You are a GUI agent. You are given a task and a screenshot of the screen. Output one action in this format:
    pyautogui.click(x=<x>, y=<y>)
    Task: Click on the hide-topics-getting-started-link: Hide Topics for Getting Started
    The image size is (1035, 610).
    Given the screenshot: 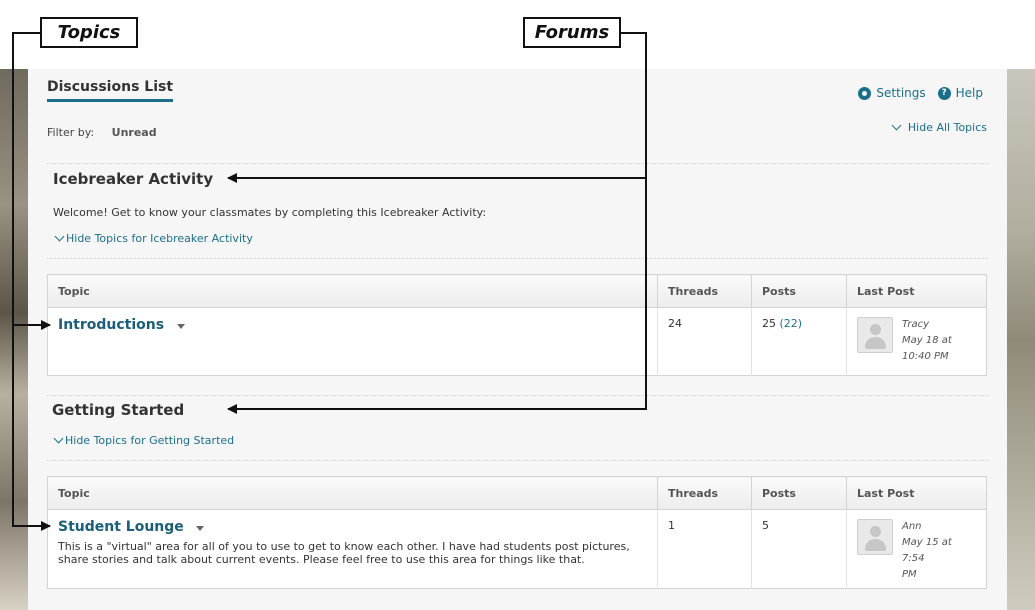 What is the action you would take?
    pyautogui.click(x=144, y=440)
    